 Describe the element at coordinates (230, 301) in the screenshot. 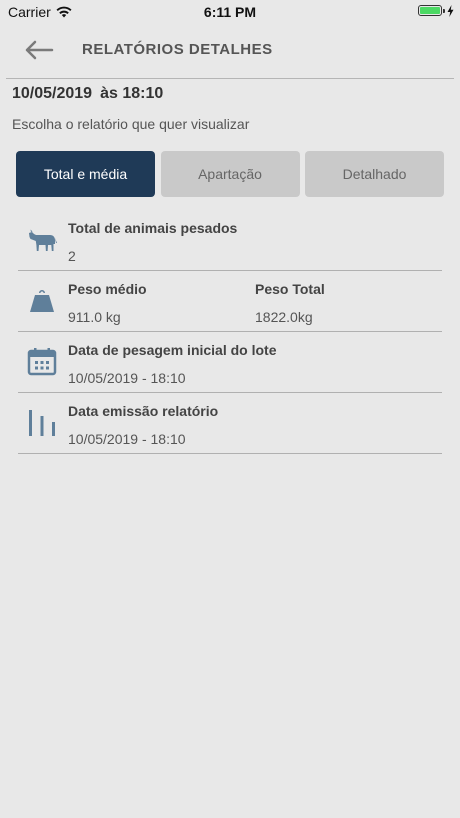

I see `list-item-peso: Peso médio 911.0 kg Peso Total 1822.0kg` at that location.